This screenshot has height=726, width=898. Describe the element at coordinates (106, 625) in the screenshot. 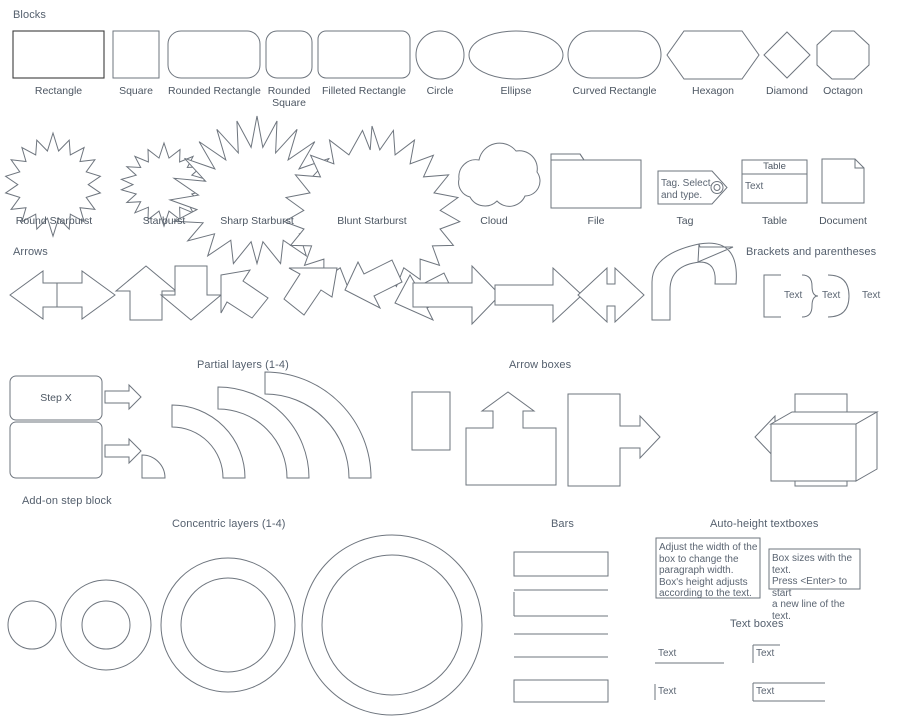

I see `shape-concentric-layer-2-inner` at that location.